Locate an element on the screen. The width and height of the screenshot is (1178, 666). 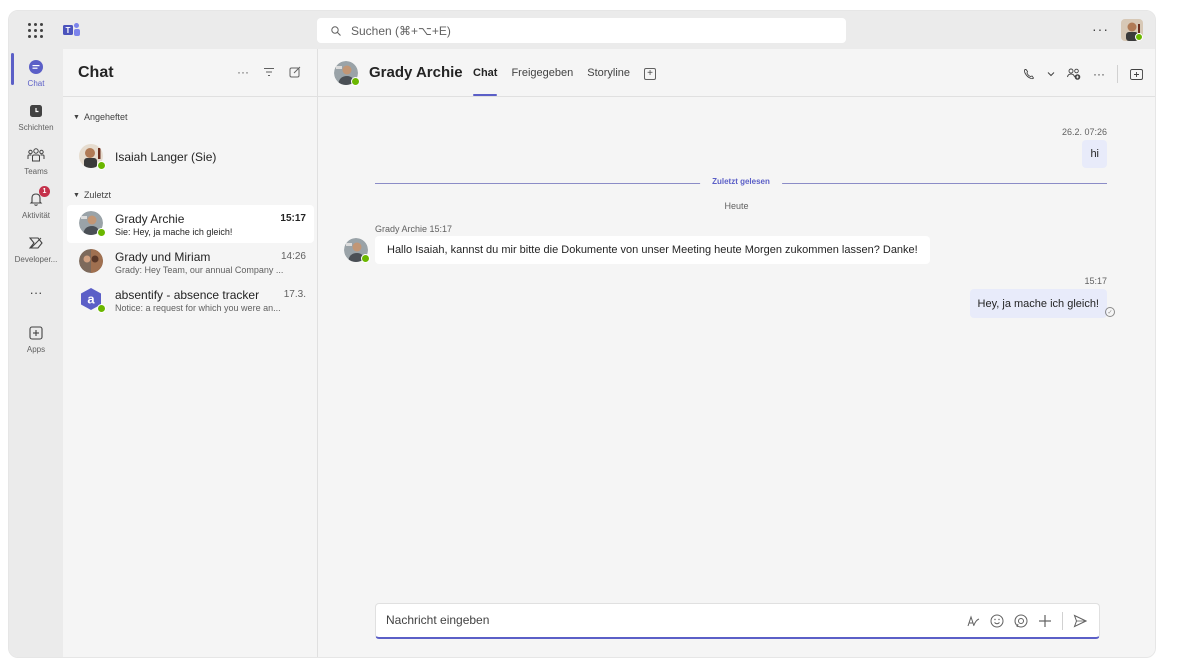
section-pinned-label: Angeheftet is located at coordinates (105, 117).